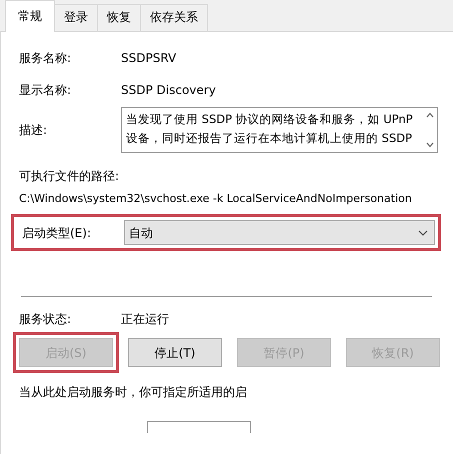 This screenshot has height=454, width=453. I want to click on path-value: C:\Windows\system32\svchost.exe -k LocalServiceAndNoImpersonation, so click(215, 199).